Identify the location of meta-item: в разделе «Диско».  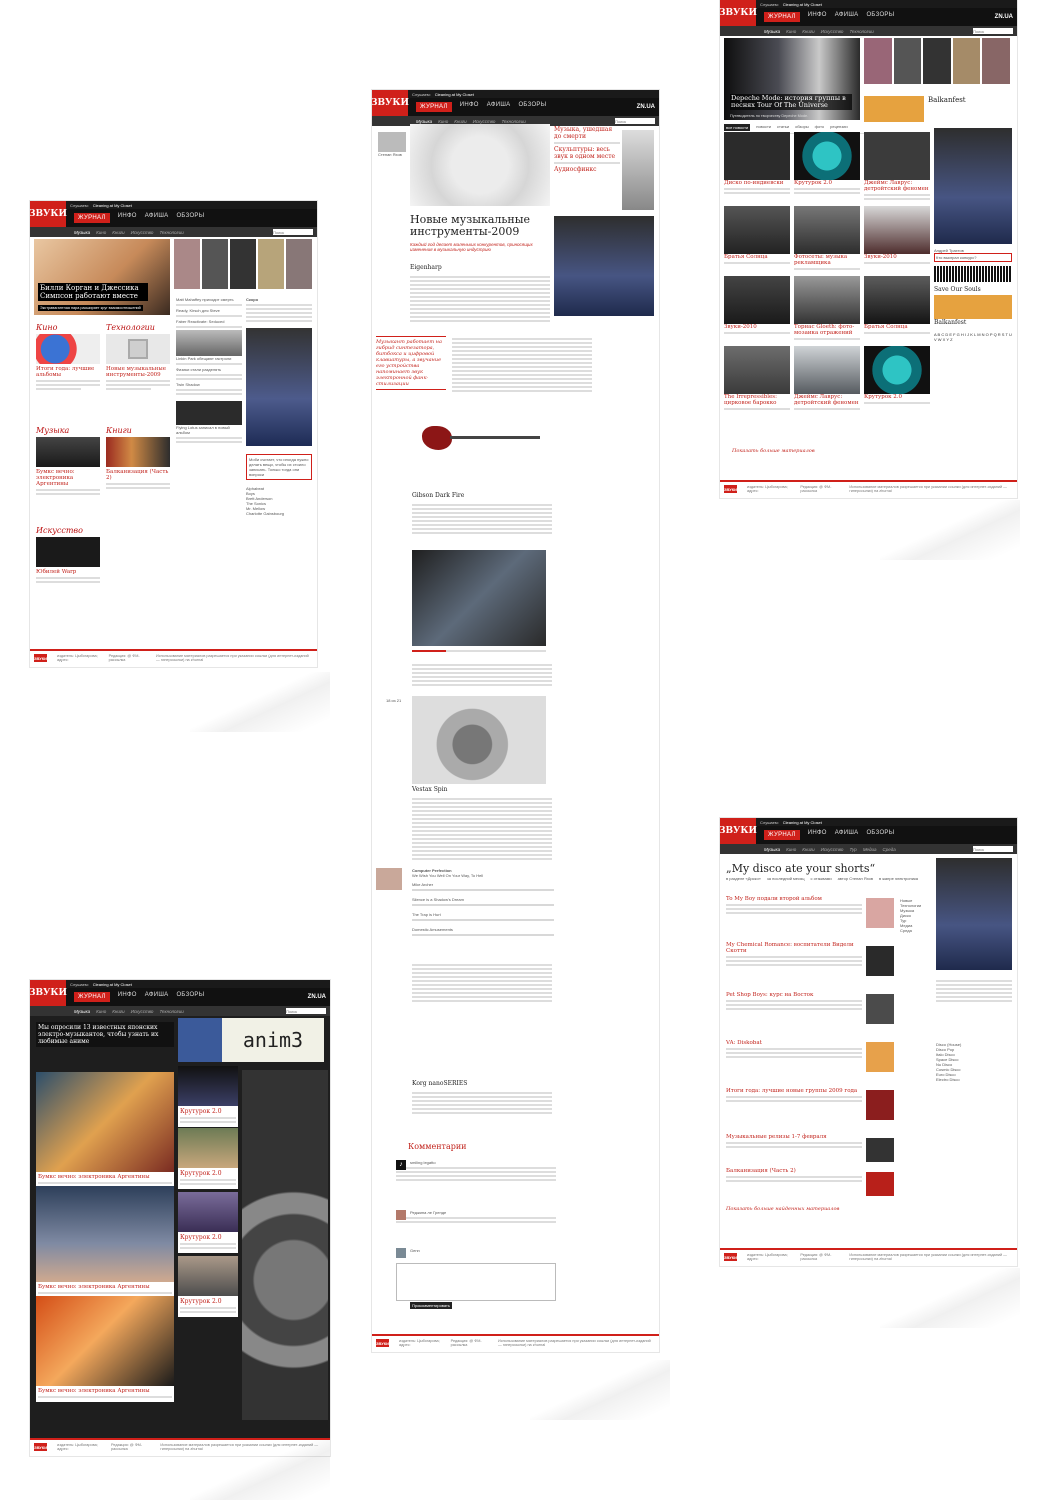
(743, 878).